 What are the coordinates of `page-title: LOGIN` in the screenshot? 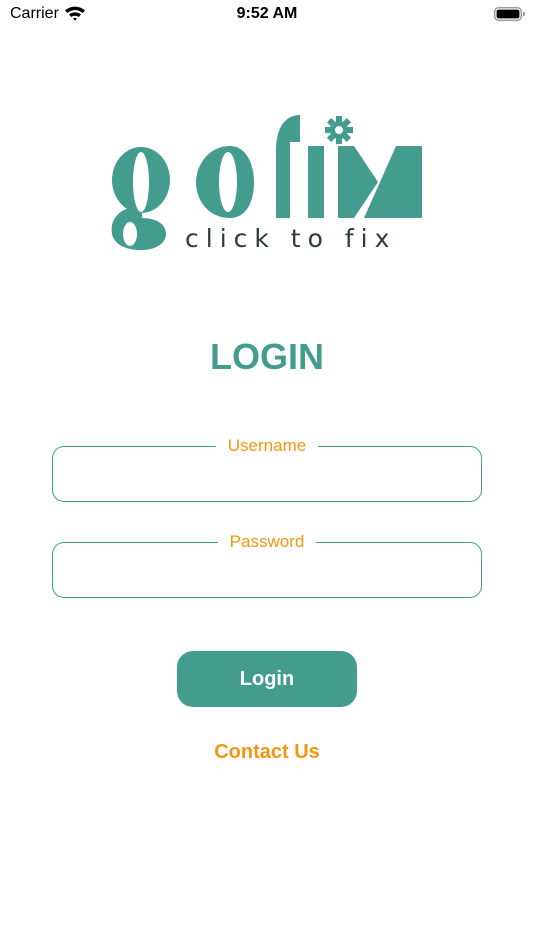 It's located at (267, 356).